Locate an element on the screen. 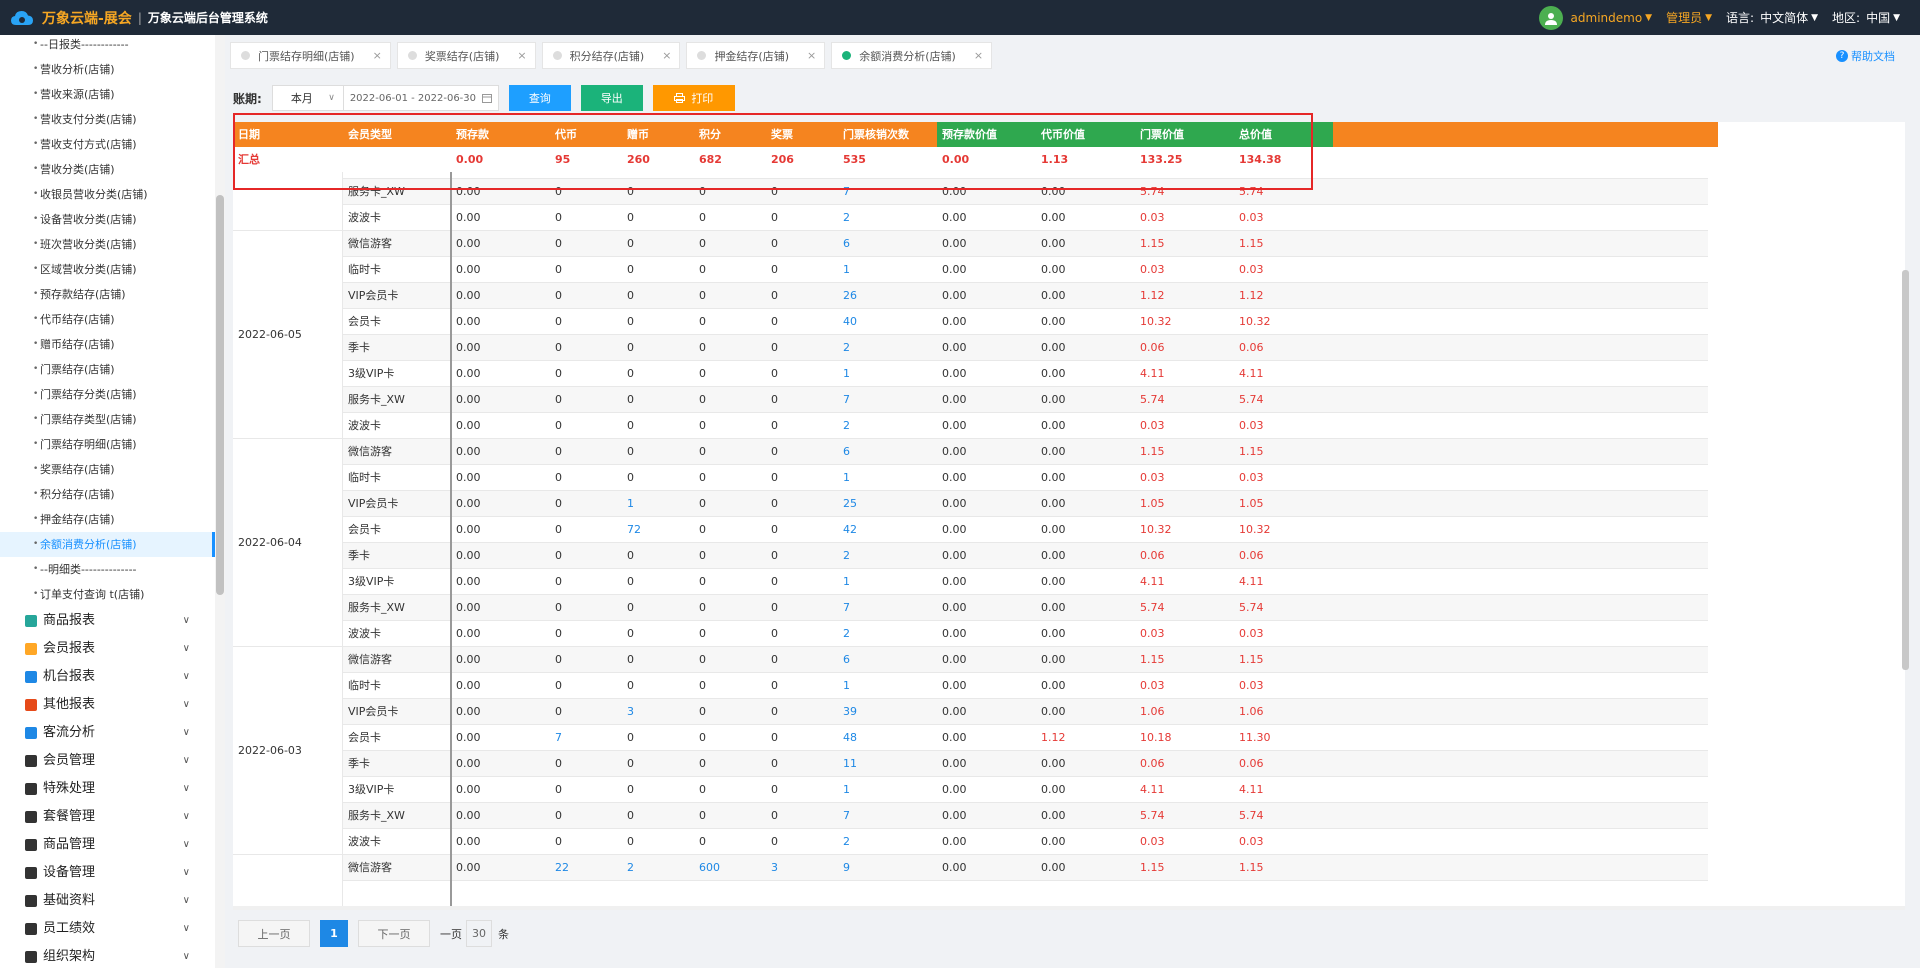  language-menu: 语言: 中文简体 ▼ is located at coordinates (1772, 17).